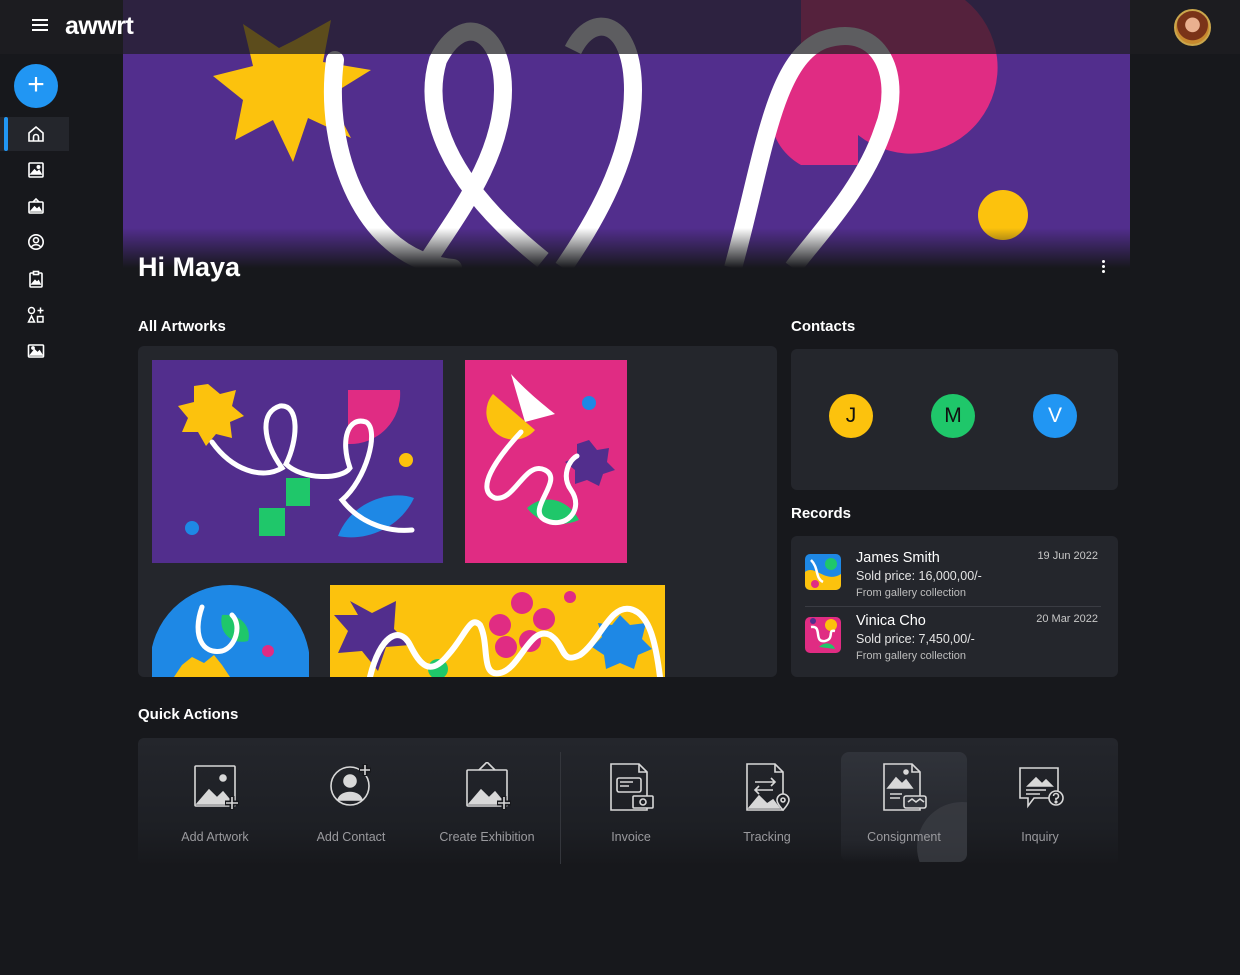  I want to click on user-circle-icon, so click(36, 242).